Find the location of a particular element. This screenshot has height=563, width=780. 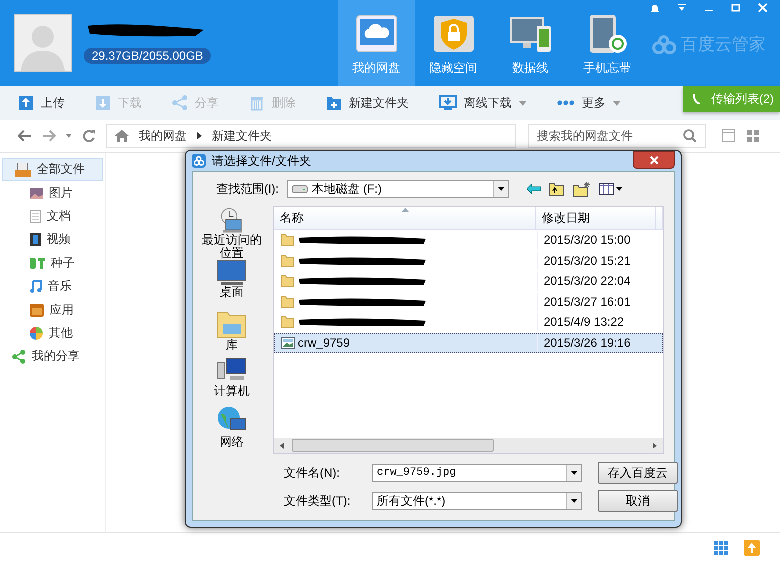

modified-date: 2015/3/20 15:21 is located at coordinates (587, 261).